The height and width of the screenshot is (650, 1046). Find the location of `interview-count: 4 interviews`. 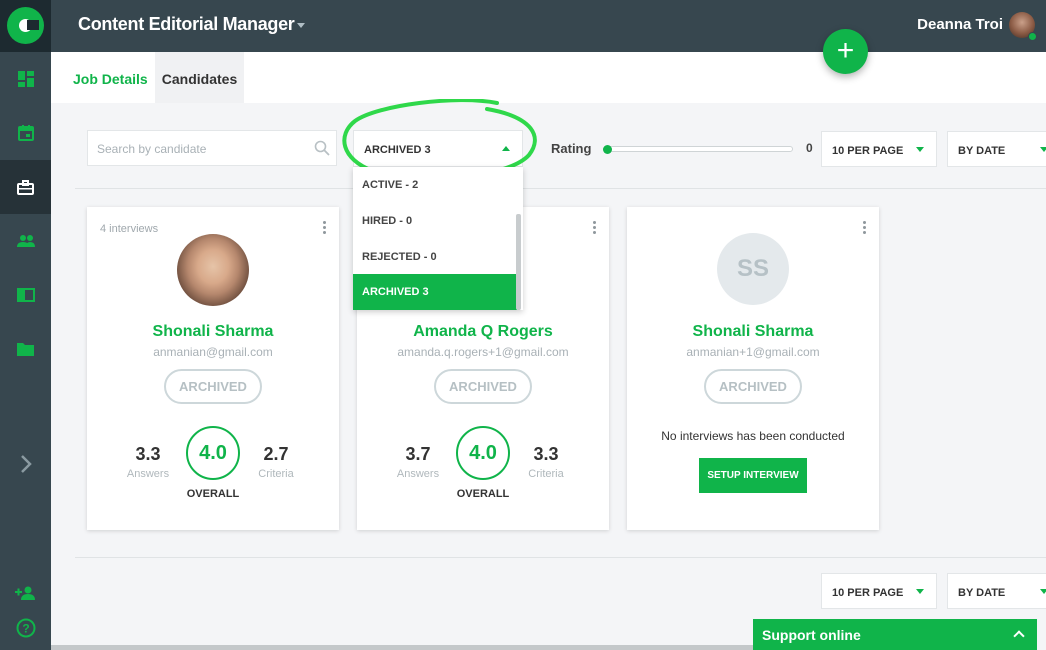

interview-count: 4 interviews is located at coordinates (129, 229).